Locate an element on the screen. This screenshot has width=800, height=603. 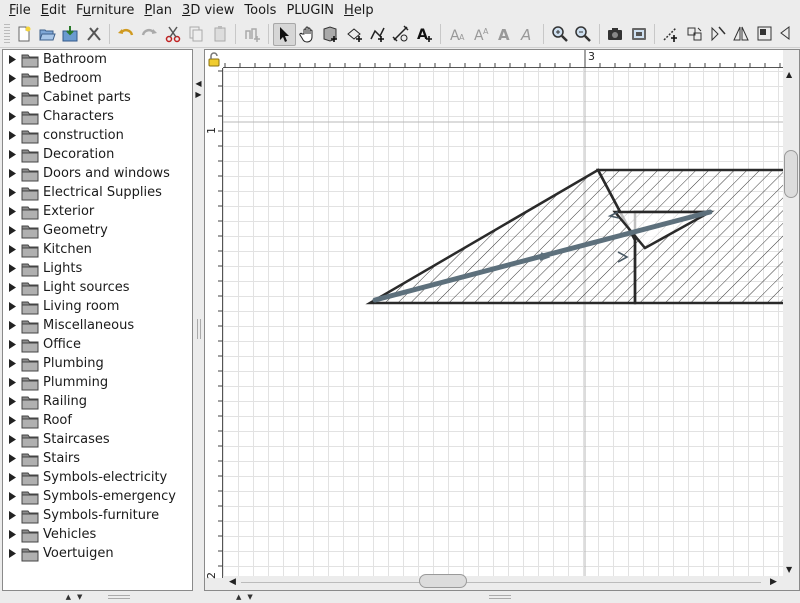
catalog-category-item: Office is located at coordinates (97, 344).